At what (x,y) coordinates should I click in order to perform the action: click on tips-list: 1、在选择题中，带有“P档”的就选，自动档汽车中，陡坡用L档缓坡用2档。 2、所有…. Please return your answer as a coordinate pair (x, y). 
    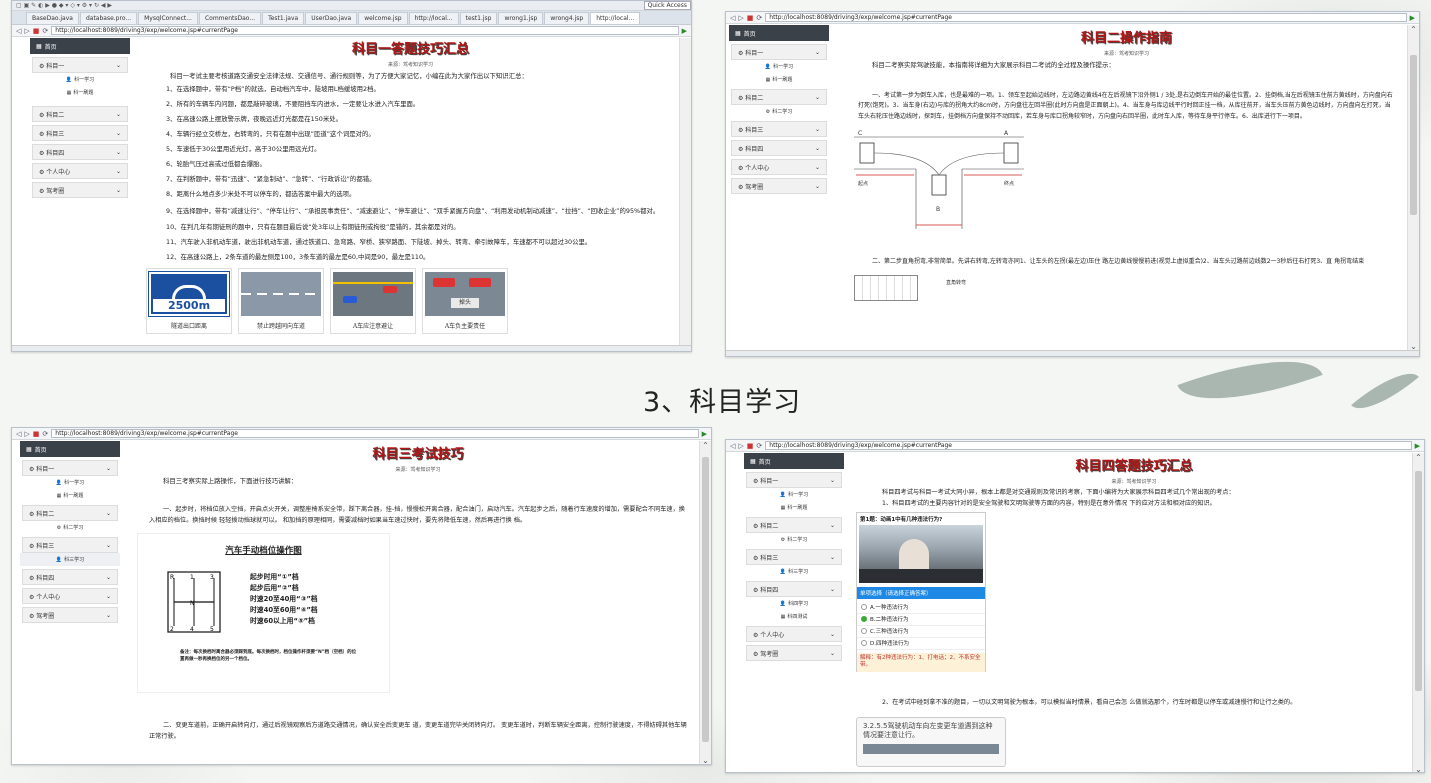
    Looking at the image, I should click on (410, 173).